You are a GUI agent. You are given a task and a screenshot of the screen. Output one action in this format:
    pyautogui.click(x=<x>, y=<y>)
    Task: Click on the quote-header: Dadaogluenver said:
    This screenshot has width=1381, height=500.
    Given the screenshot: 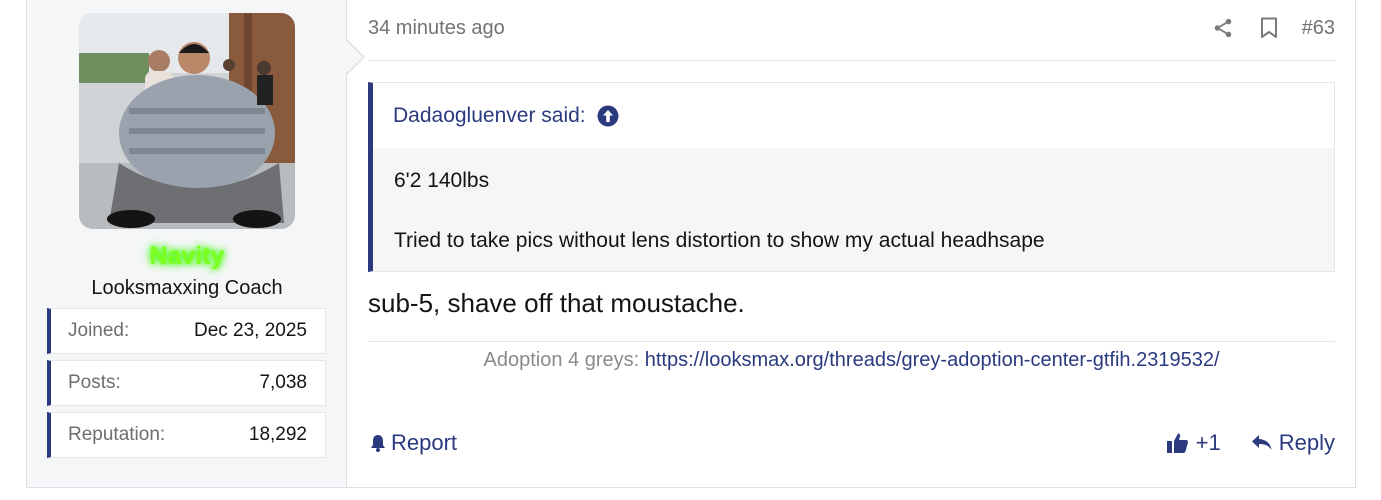 What is the action you would take?
    pyautogui.click(x=853, y=115)
    